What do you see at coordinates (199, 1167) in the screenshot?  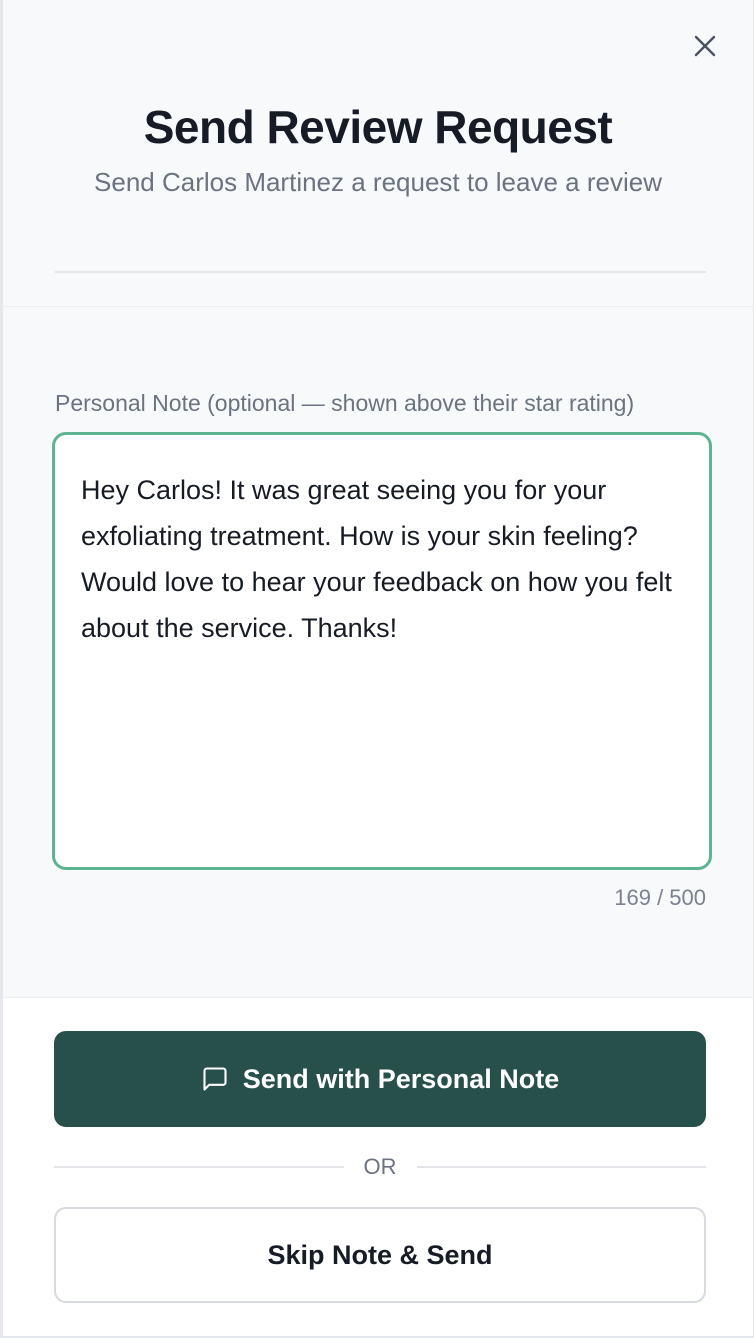 I see `or-line-left` at bounding box center [199, 1167].